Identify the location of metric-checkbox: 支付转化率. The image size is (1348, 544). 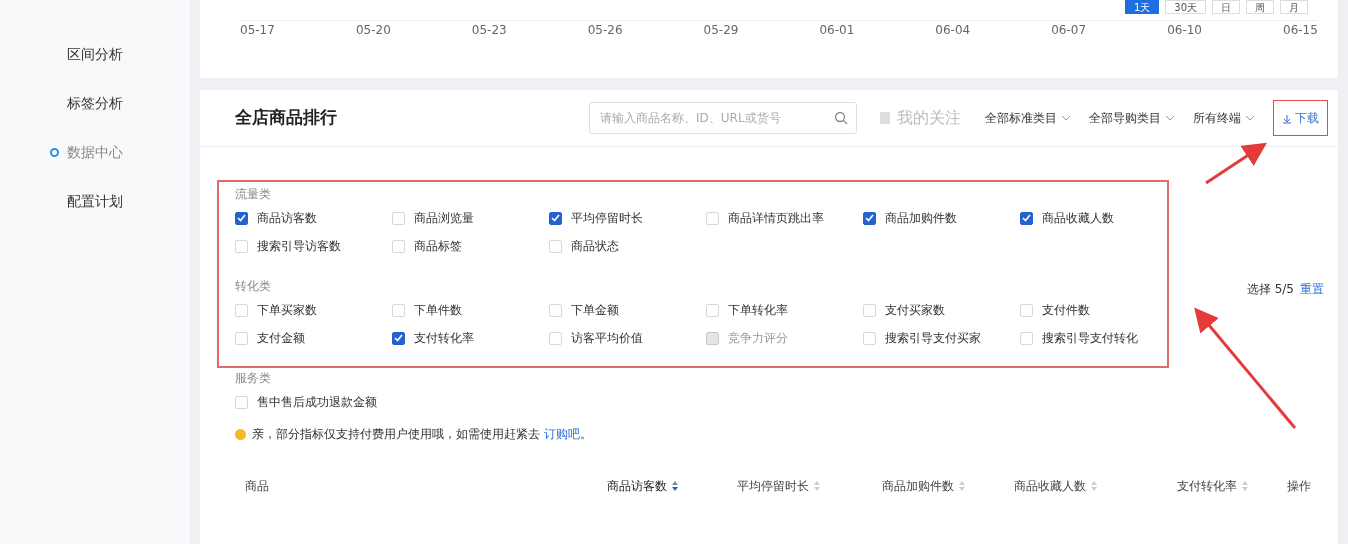
(470, 338).